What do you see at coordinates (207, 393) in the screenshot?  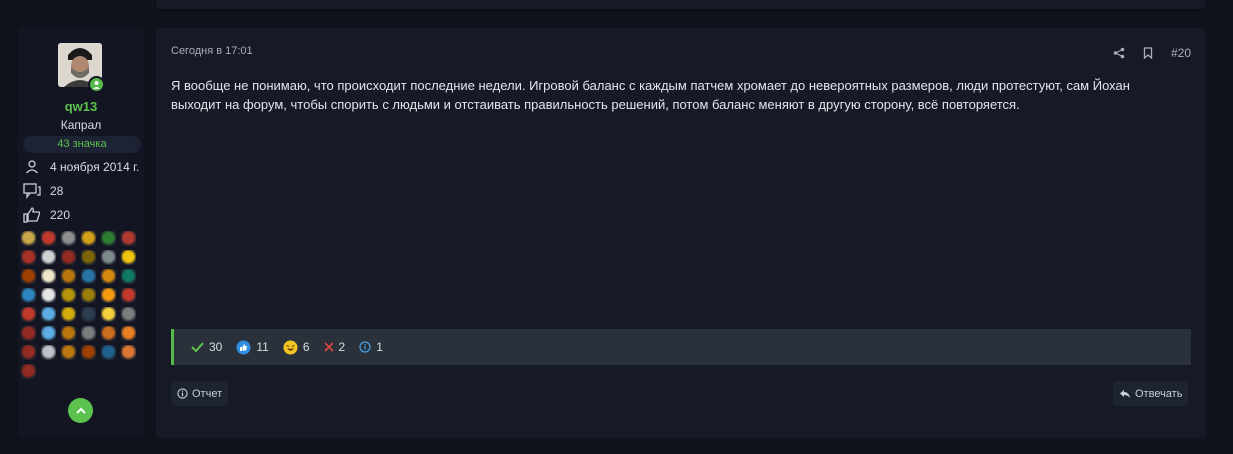 I see `report-label: Отчет` at bounding box center [207, 393].